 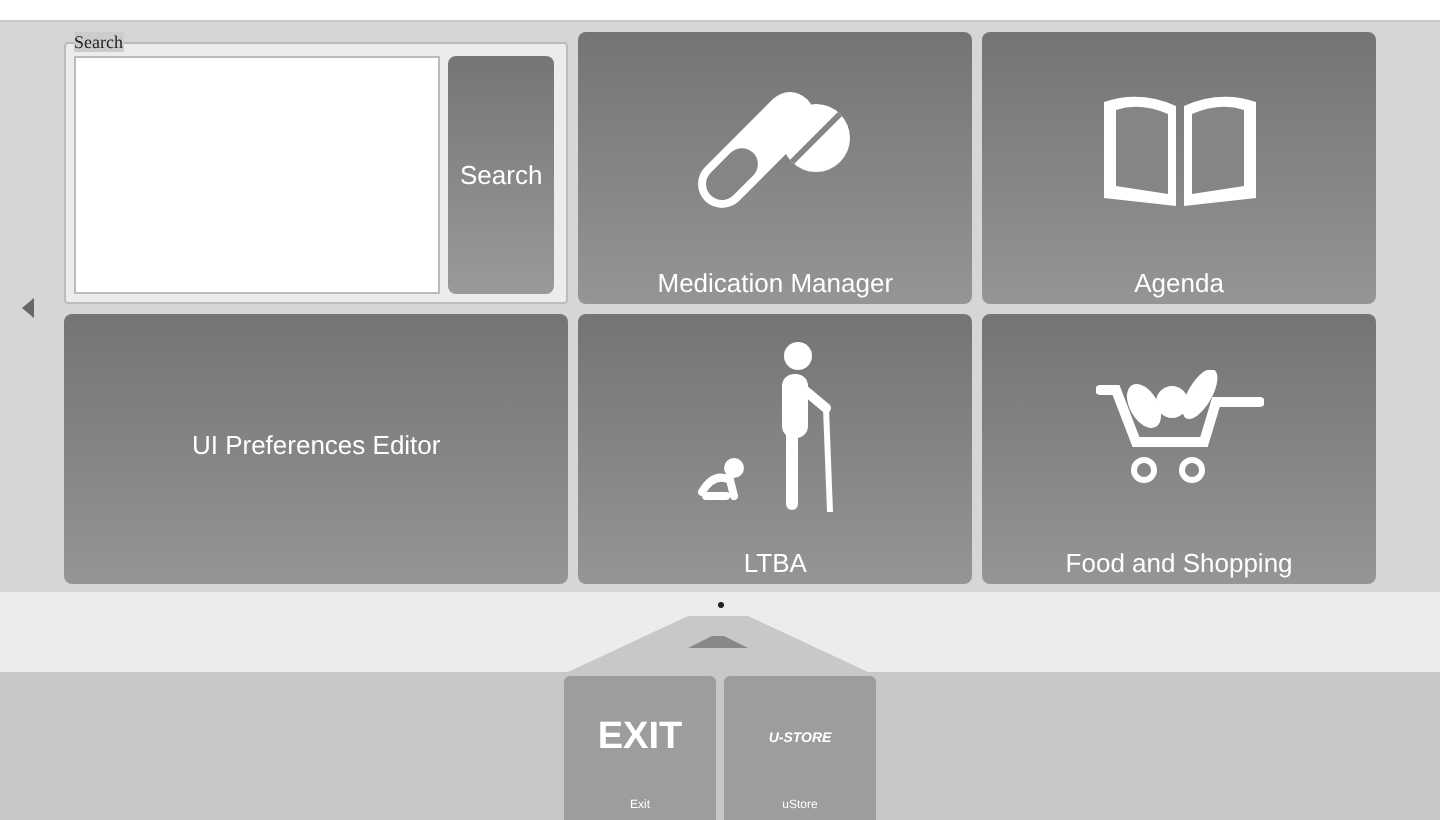 What do you see at coordinates (28, 307) in the screenshot?
I see `left-arrow-icon` at bounding box center [28, 307].